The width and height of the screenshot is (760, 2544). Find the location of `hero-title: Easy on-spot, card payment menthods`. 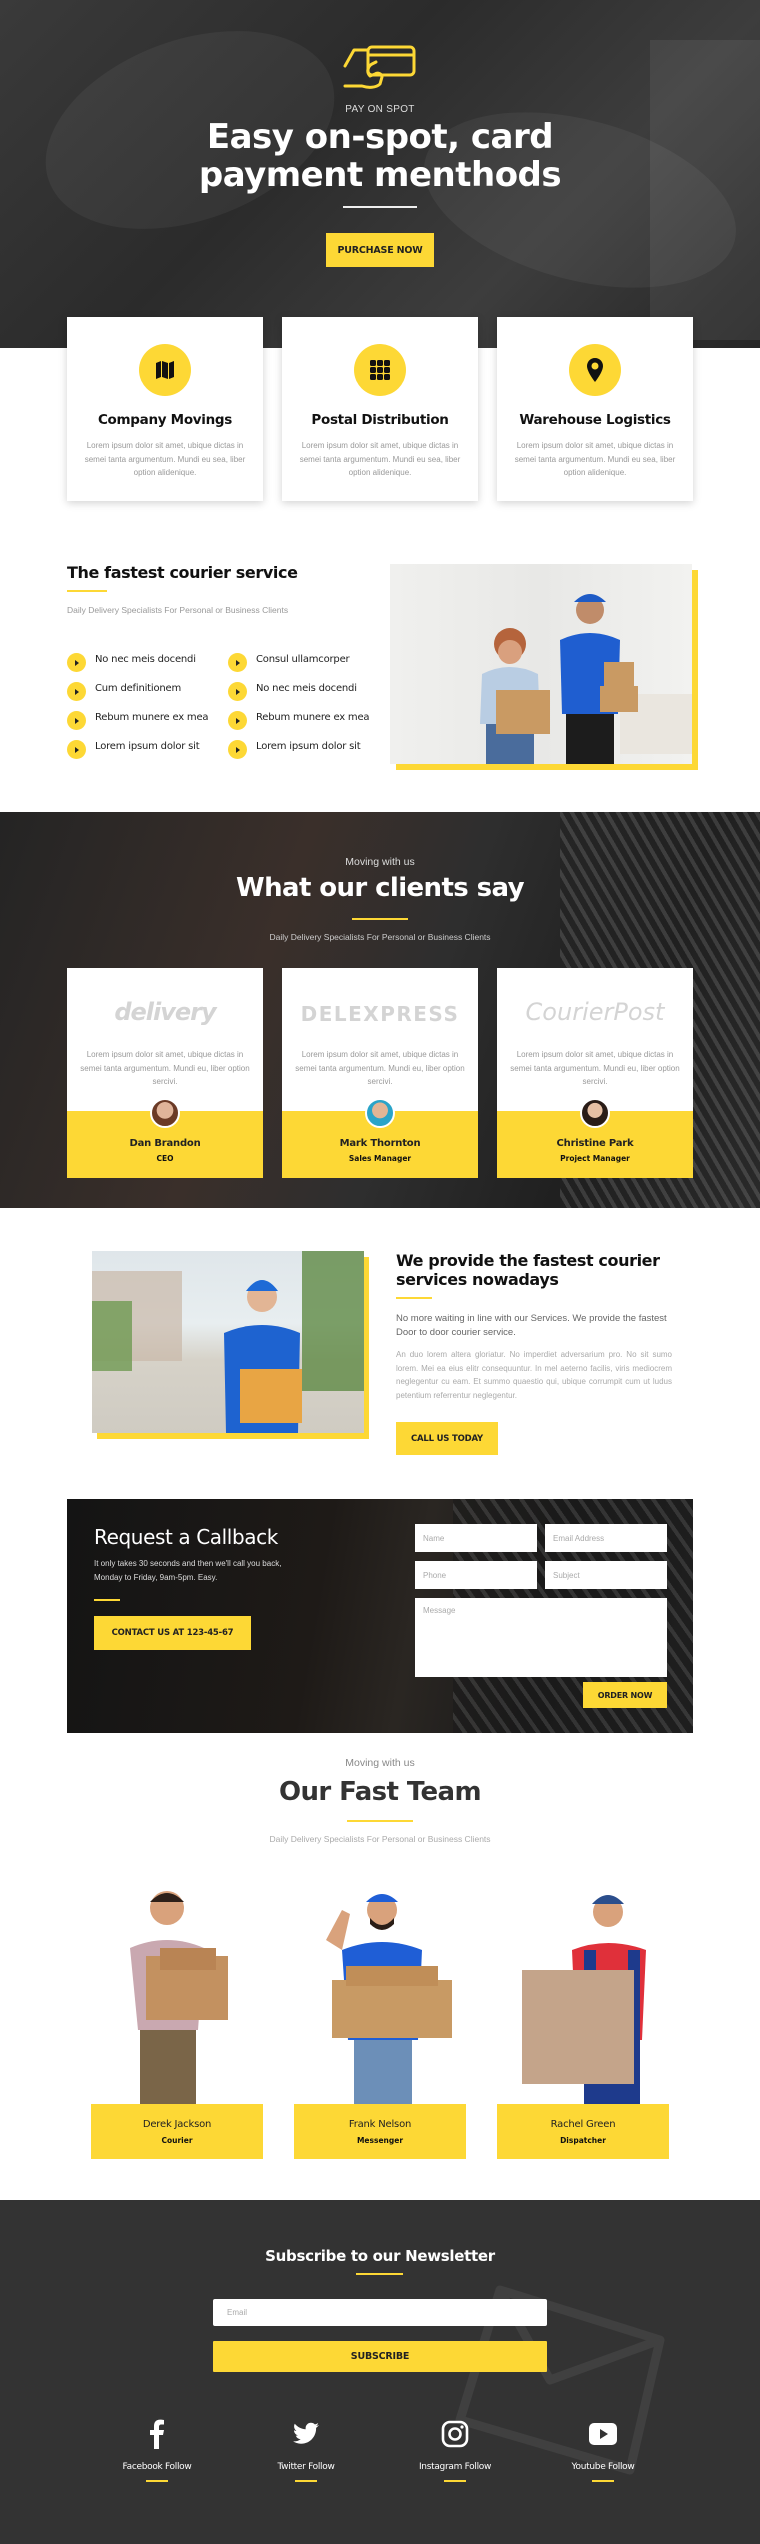

hero-title: Easy on-spot, card payment menthods is located at coordinates (380, 156).